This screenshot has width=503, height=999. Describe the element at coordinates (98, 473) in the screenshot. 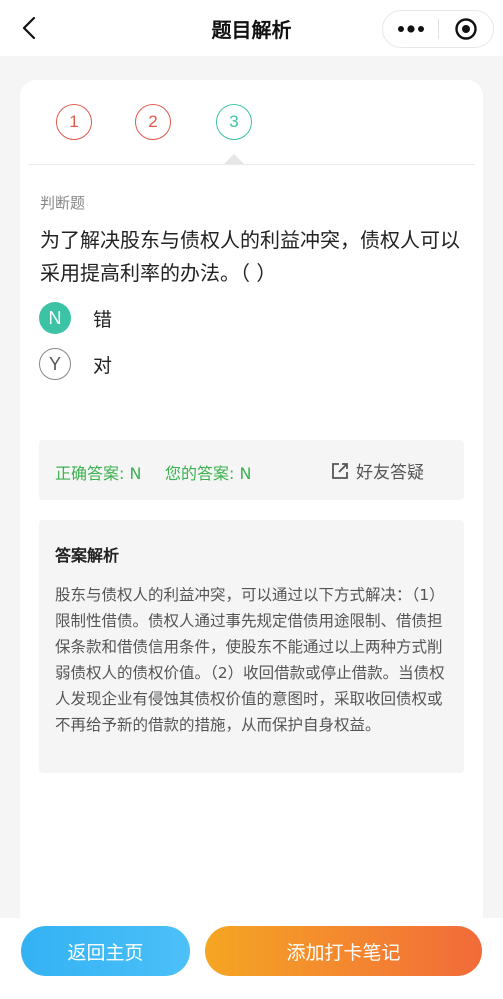

I see `correct-answer: 正确答案: N` at that location.